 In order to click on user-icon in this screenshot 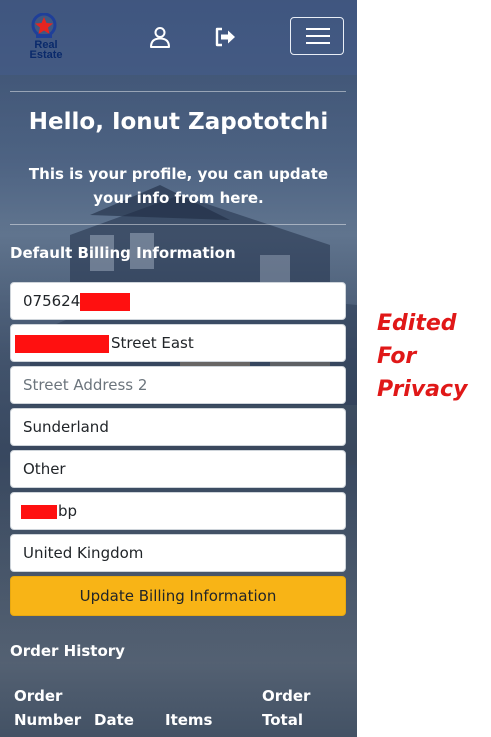, I will do `click(160, 37)`.